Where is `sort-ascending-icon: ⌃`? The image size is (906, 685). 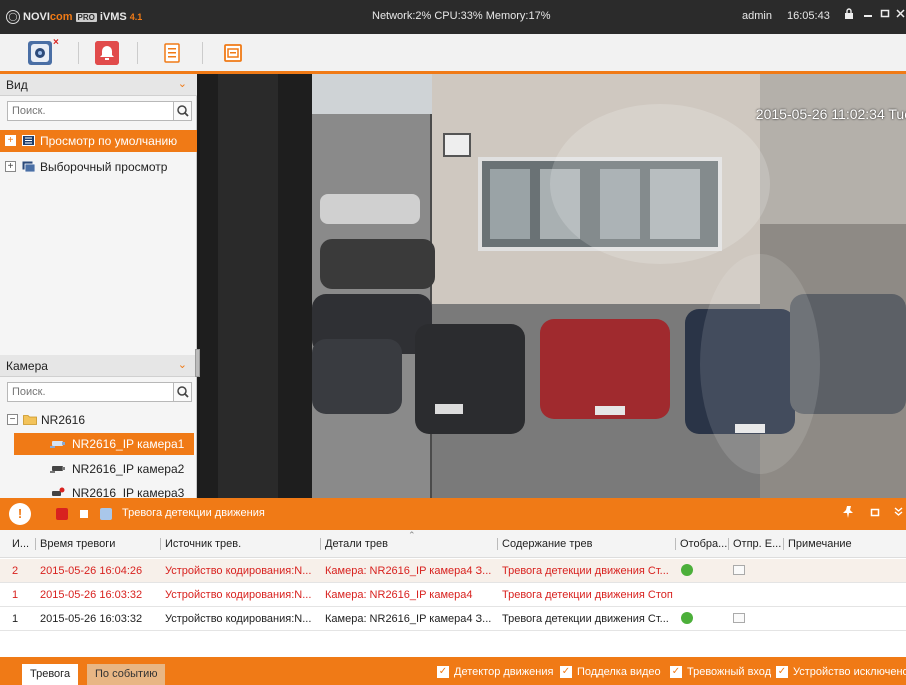
sort-ascending-icon: ⌃ is located at coordinates (412, 535).